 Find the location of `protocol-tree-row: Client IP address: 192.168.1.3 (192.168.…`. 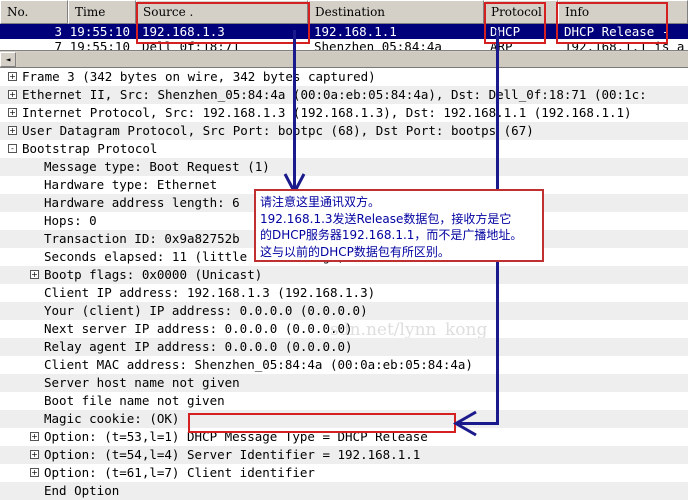

protocol-tree-row: Client IP address: 192.168.1.3 (192.168.… is located at coordinates (344, 293).